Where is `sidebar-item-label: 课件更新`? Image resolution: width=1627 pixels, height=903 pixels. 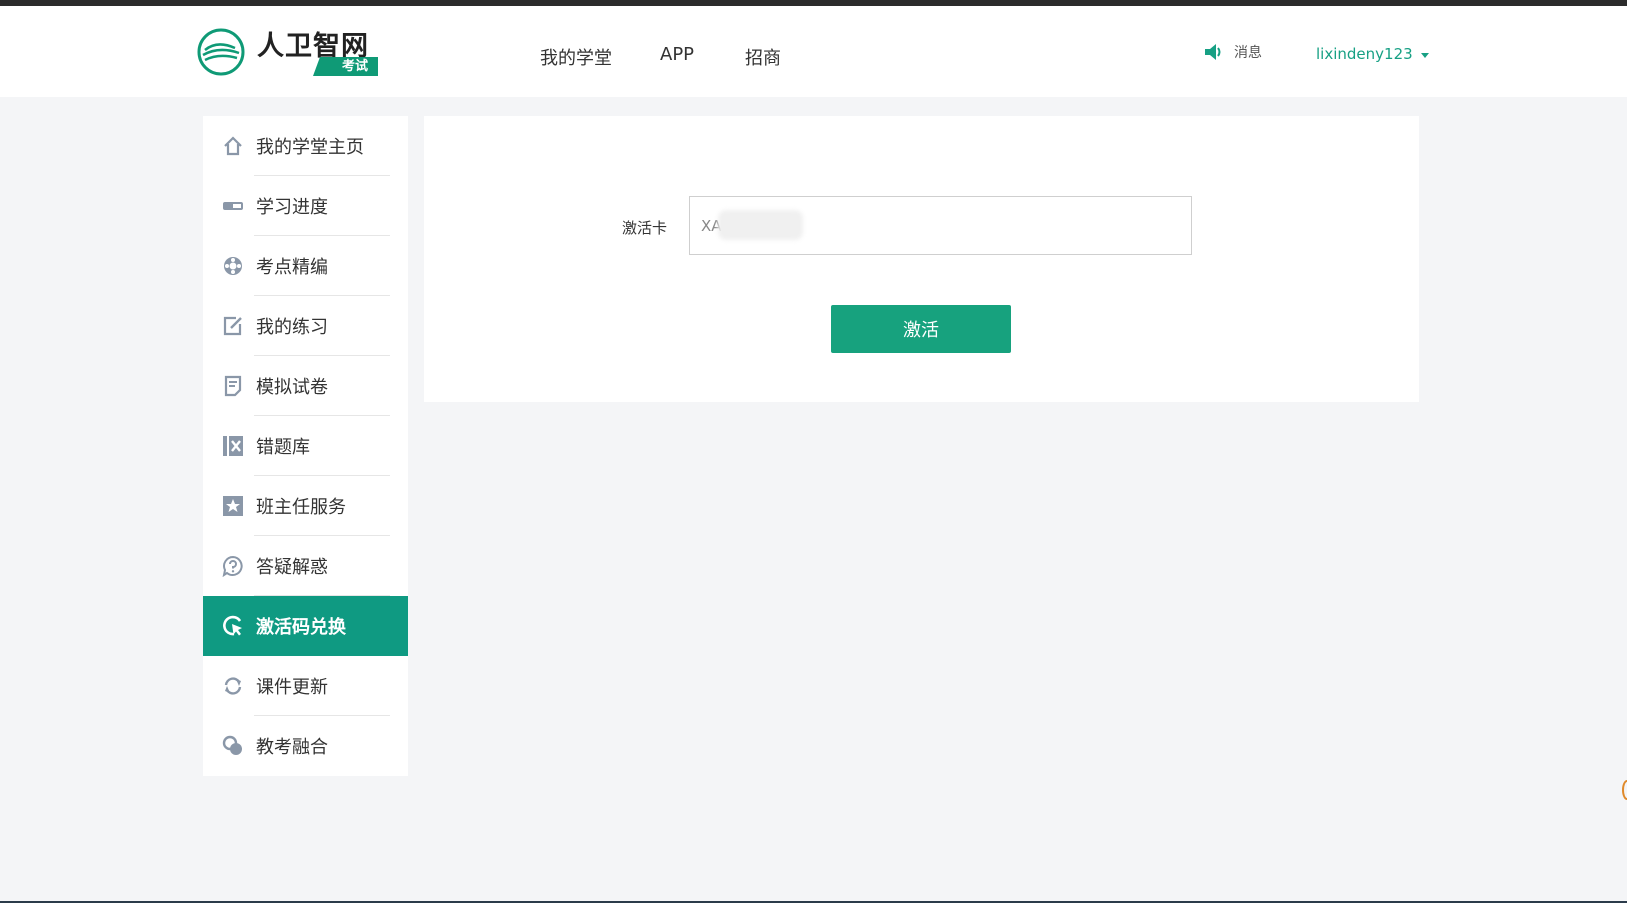 sidebar-item-label: 课件更新 is located at coordinates (292, 687).